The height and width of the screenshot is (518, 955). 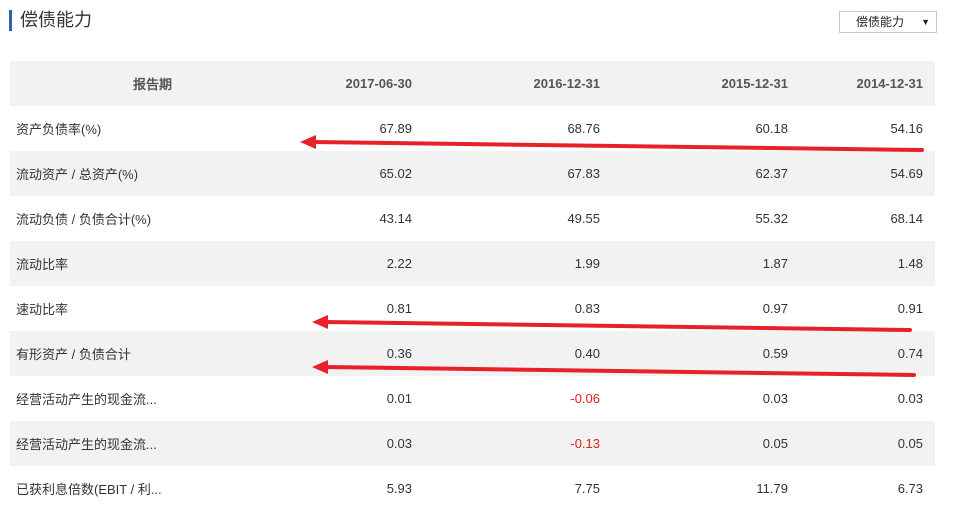 I want to click on table-cell: 49.55, so click(x=583, y=218).